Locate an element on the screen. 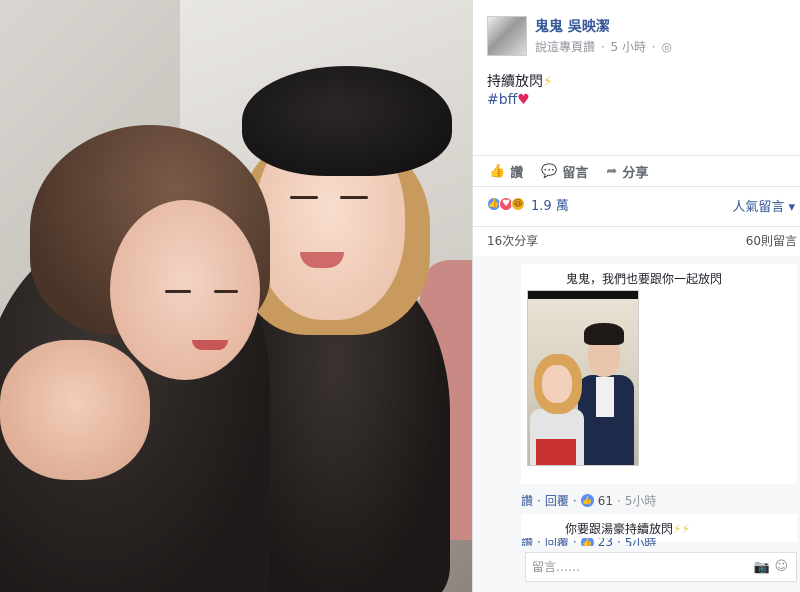  comment-like-link: 讚 is located at coordinates (527, 500).